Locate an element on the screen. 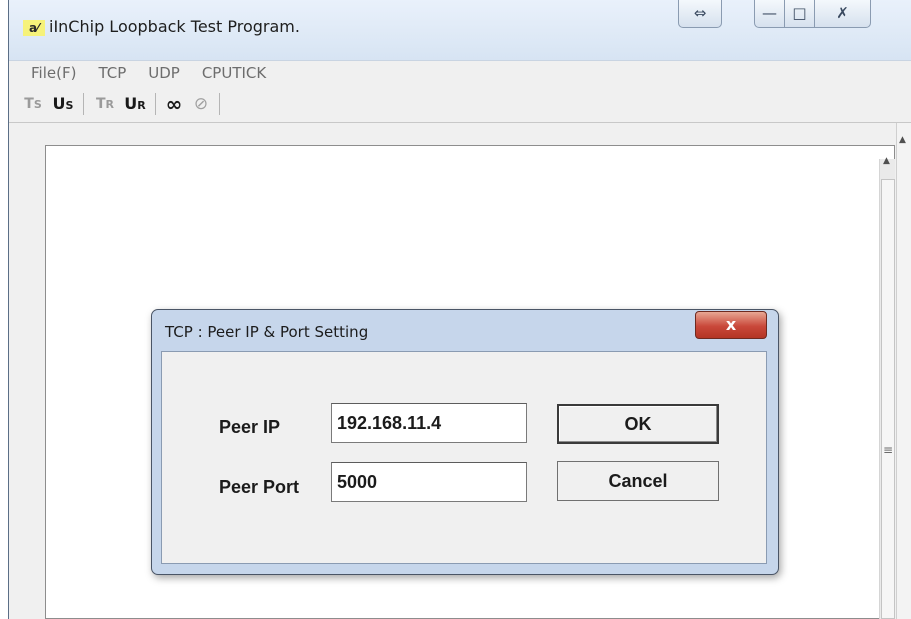 The height and width of the screenshot is (619, 911). ok-button: OK is located at coordinates (638, 424).